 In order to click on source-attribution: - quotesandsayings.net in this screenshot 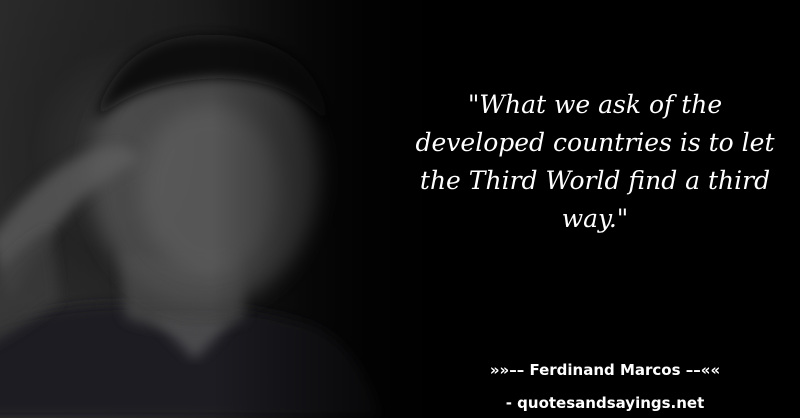, I will do `click(605, 403)`.